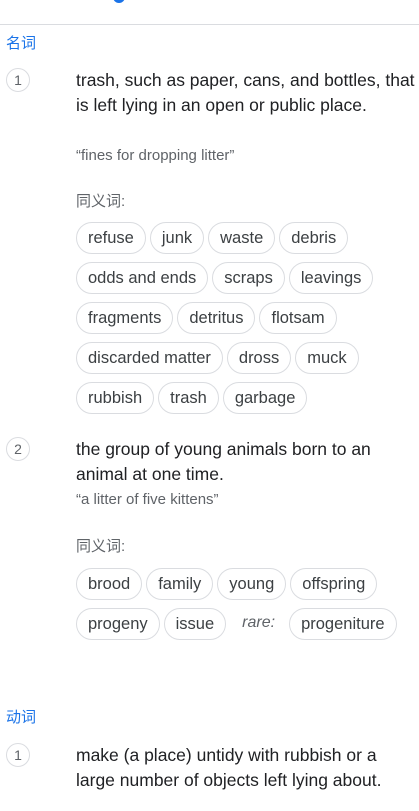 This screenshot has width=419, height=811. What do you see at coordinates (298, 318) in the screenshot?
I see `synonym-chip: flotsam` at bounding box center [298, 318].